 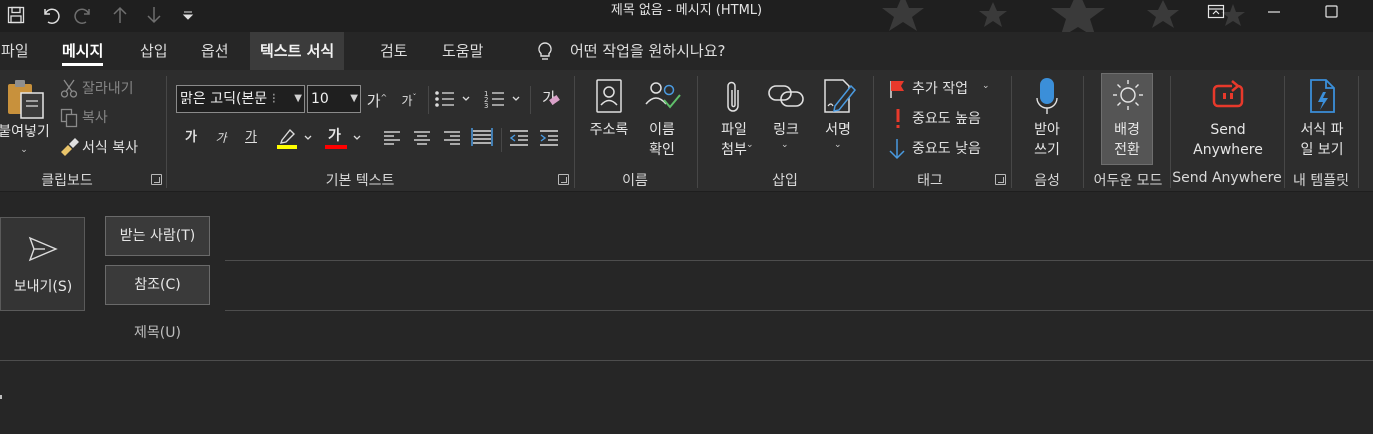 What do you see at coordinates (940, 89) in the screenshot?
I see `follow-up-button: 추가 작업` at bounding box center [940, 89].